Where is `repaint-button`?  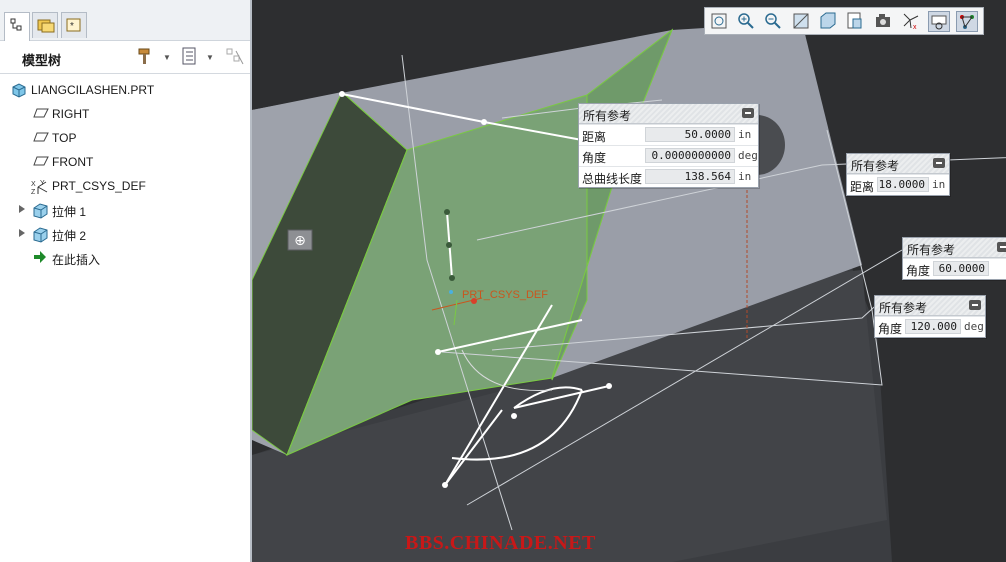 repaint-button is located at coordinates (802, 21).